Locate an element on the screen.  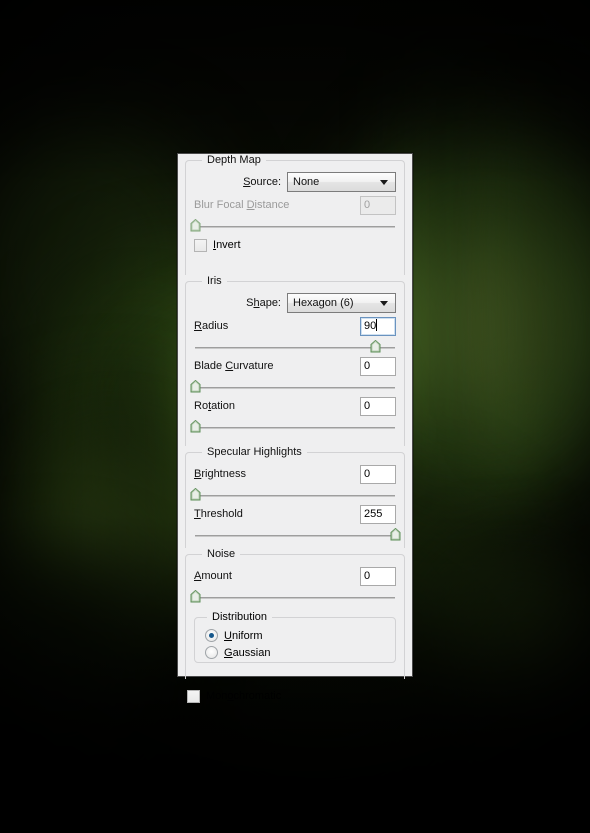
rotation-label: Rotation is located at coordinates (214, 406).